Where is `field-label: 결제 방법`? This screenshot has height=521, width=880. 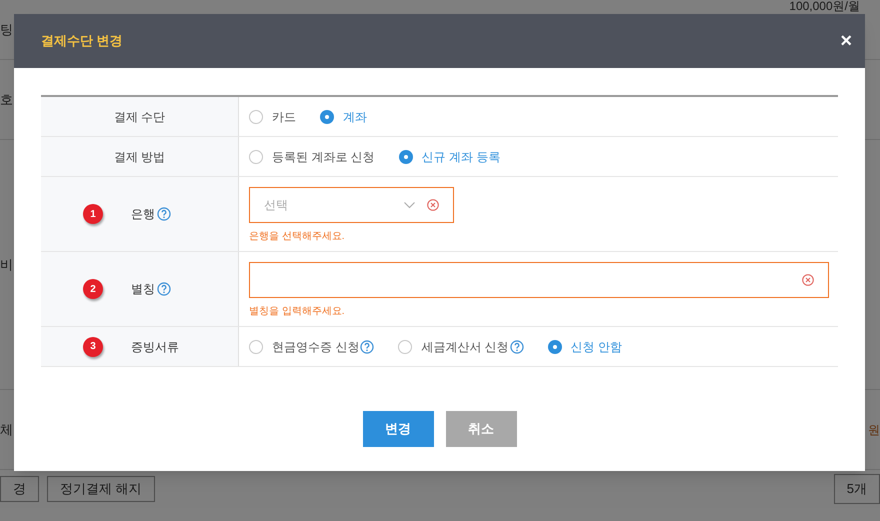
field-label: 결제 방법 is located at coordinates (140, 157).